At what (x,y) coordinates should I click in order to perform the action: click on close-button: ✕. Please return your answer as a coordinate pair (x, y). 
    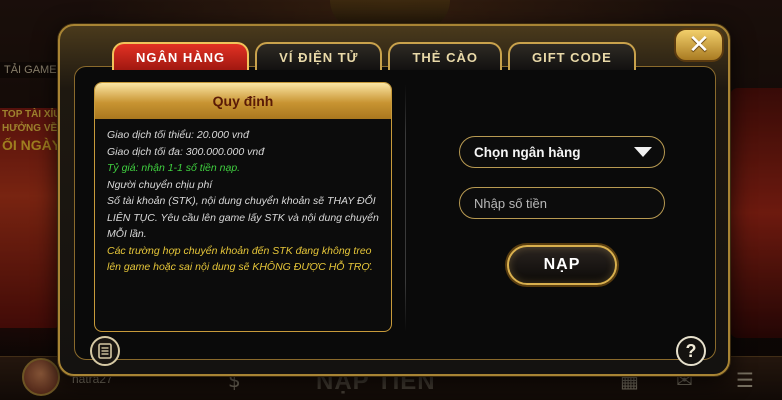
    Looking at the image, I should click on (699, 45).